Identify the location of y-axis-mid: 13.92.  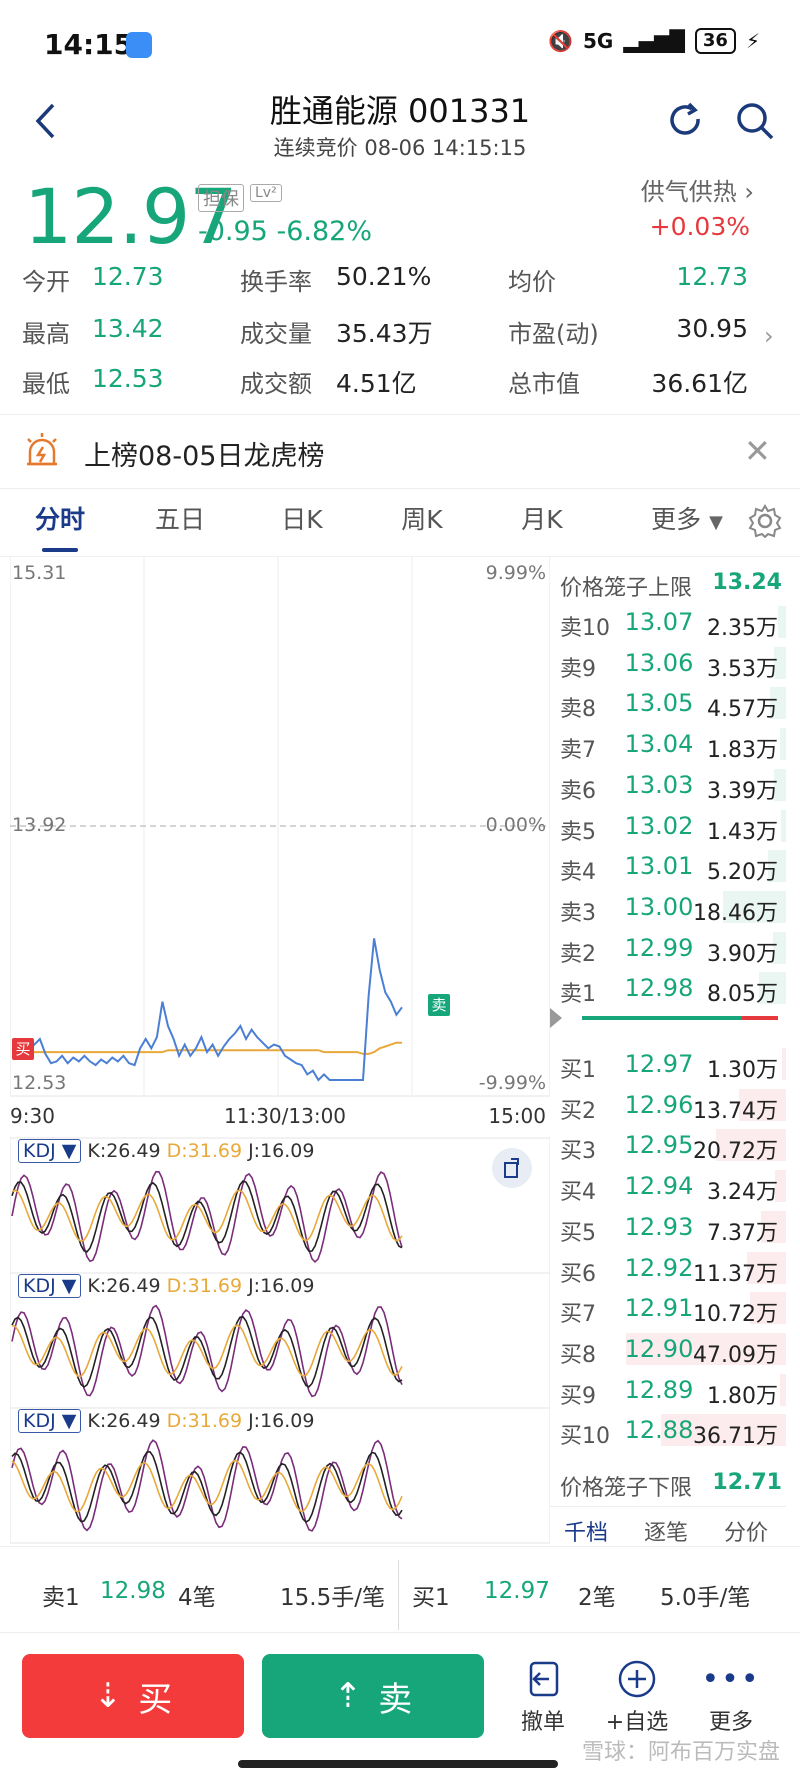
(39, 825).